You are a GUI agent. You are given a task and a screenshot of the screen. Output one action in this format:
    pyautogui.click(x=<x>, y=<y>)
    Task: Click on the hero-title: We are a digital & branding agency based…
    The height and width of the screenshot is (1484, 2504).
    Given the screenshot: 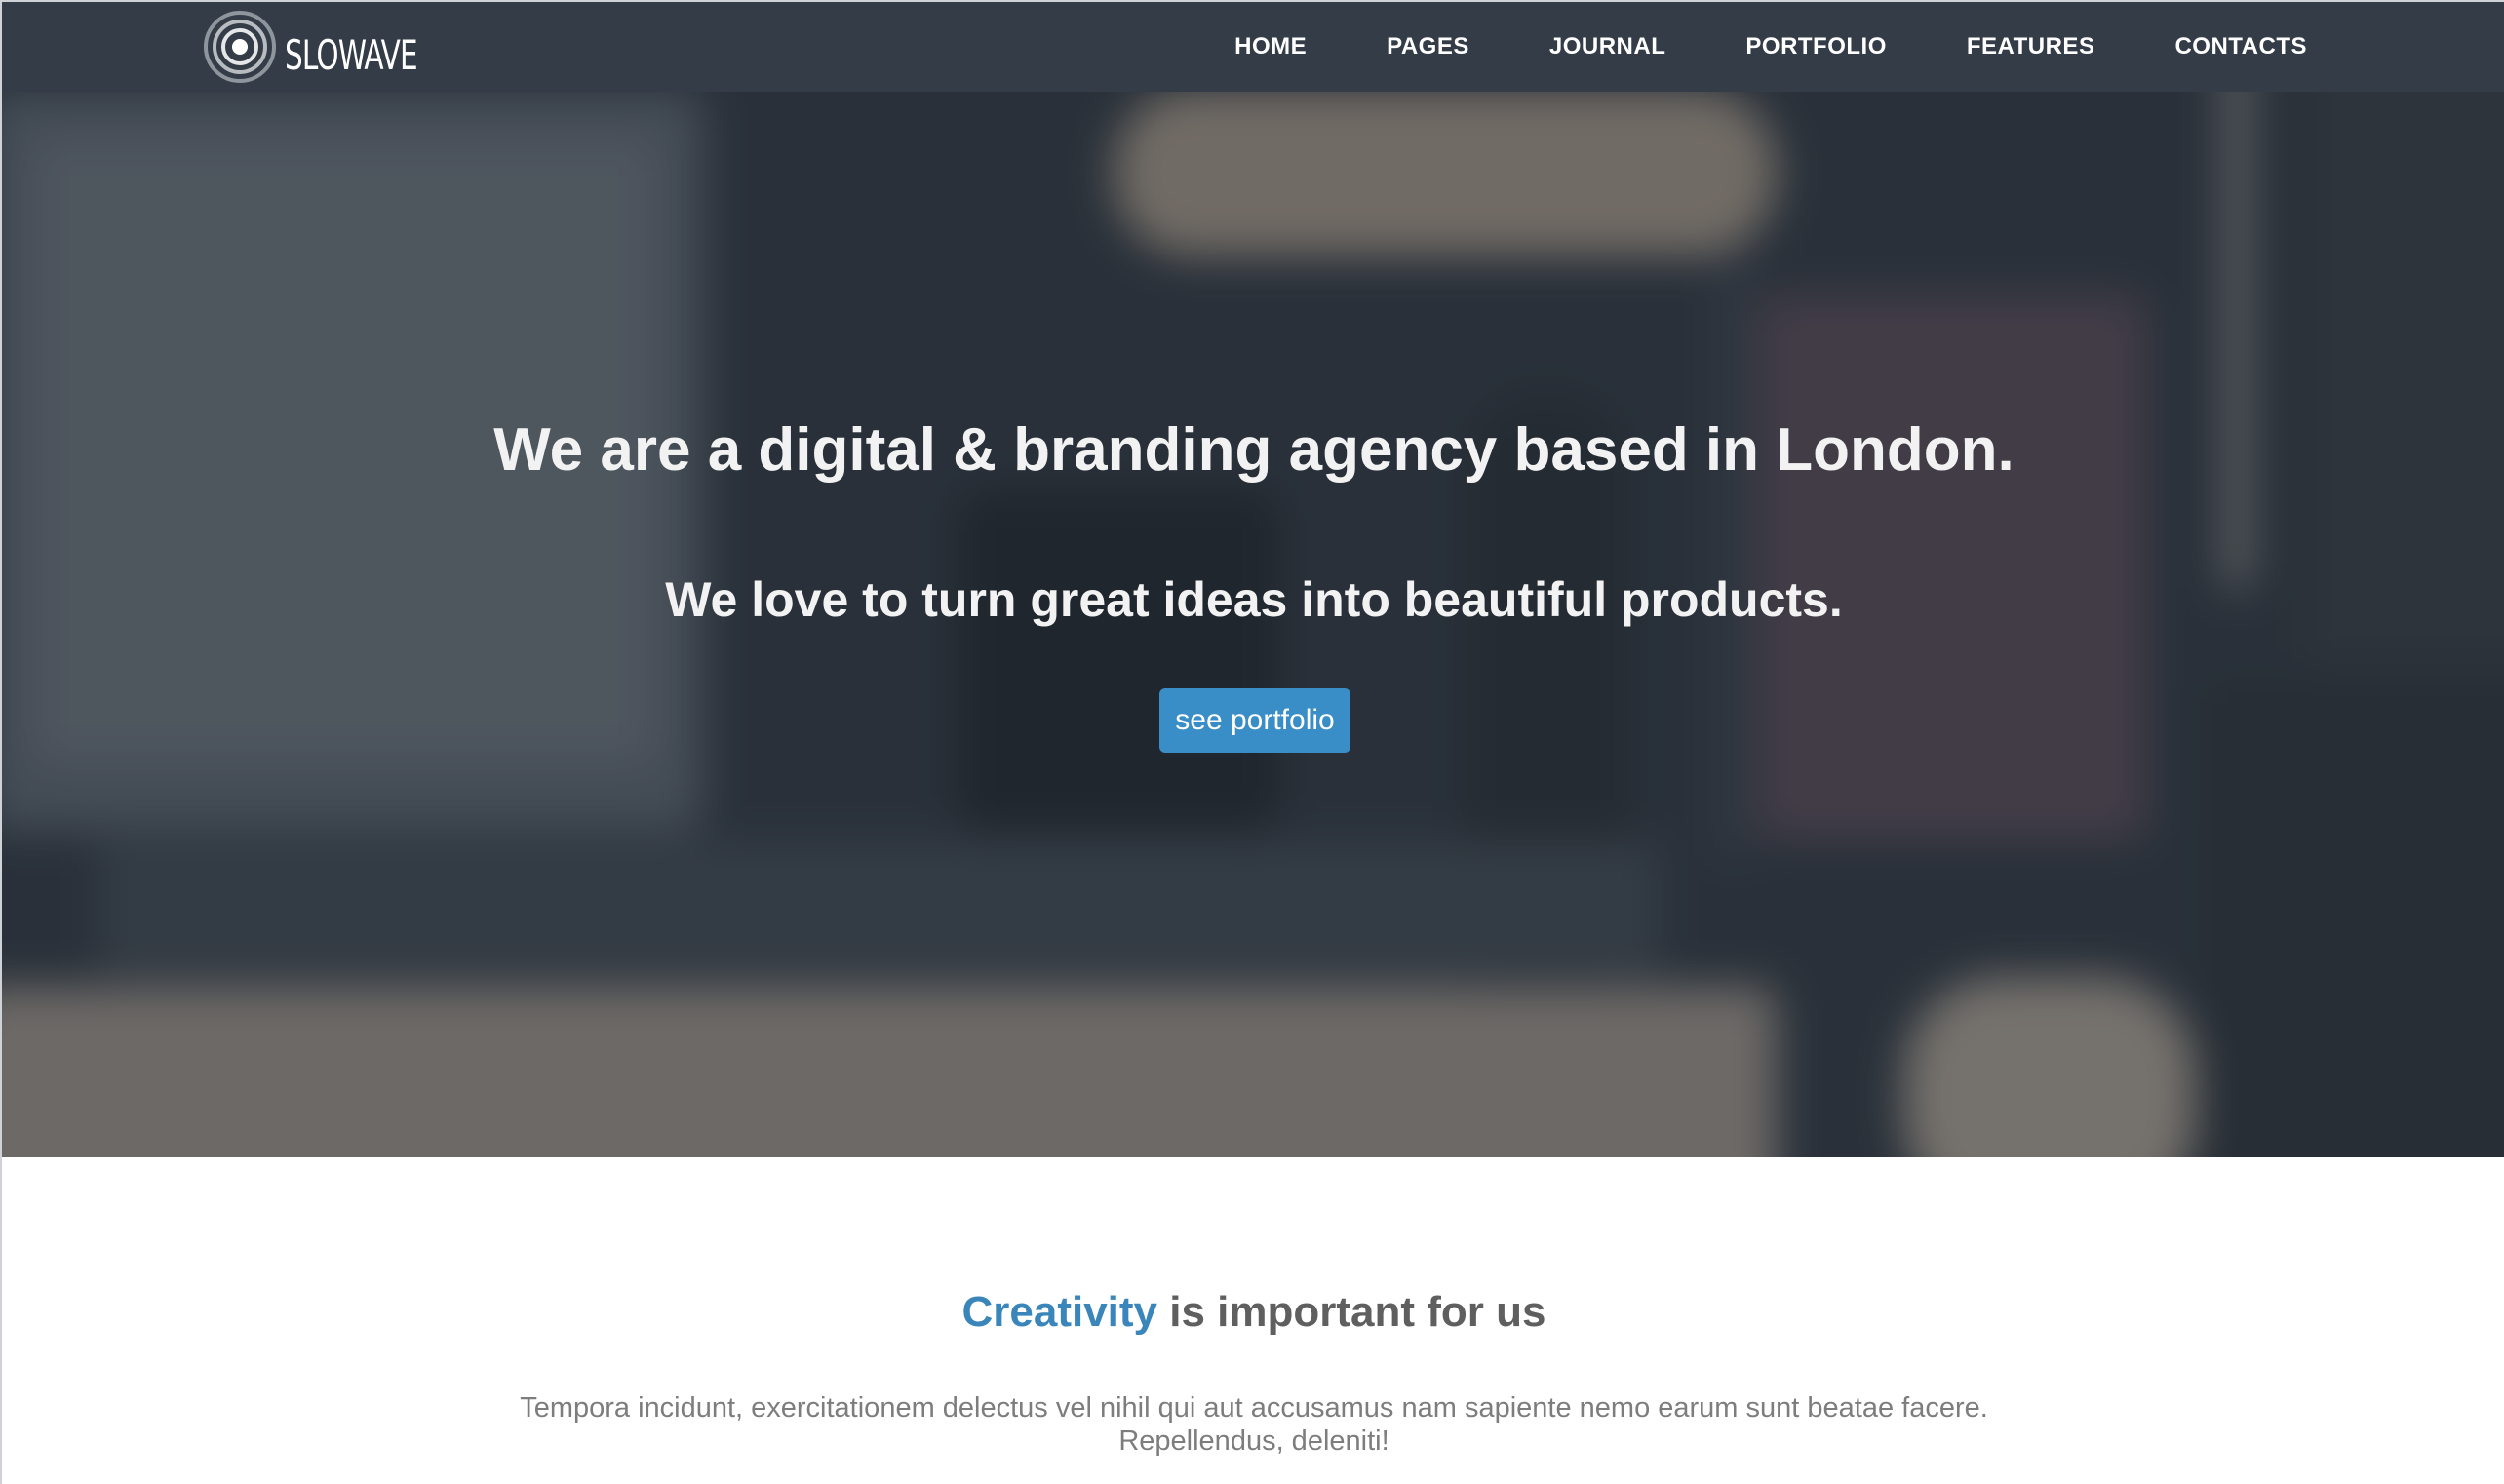 What is the action you would take?
    pyautogui.click(x=1254, y=450)
    